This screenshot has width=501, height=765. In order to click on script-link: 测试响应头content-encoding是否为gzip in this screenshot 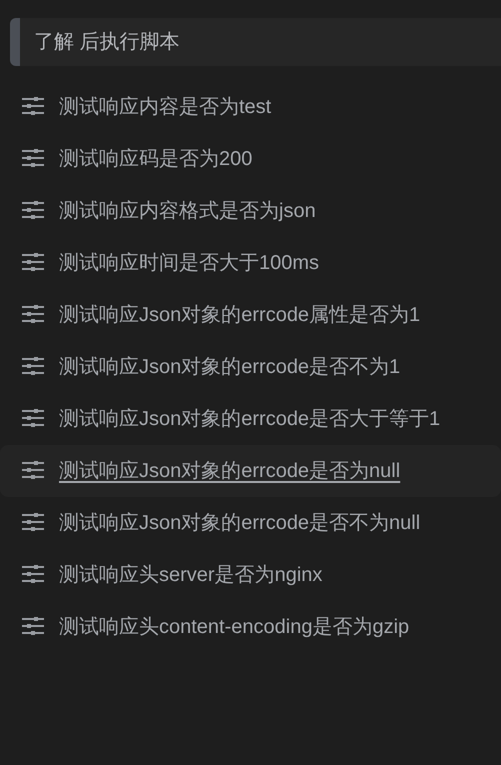, I will do `click(250, 627)`.